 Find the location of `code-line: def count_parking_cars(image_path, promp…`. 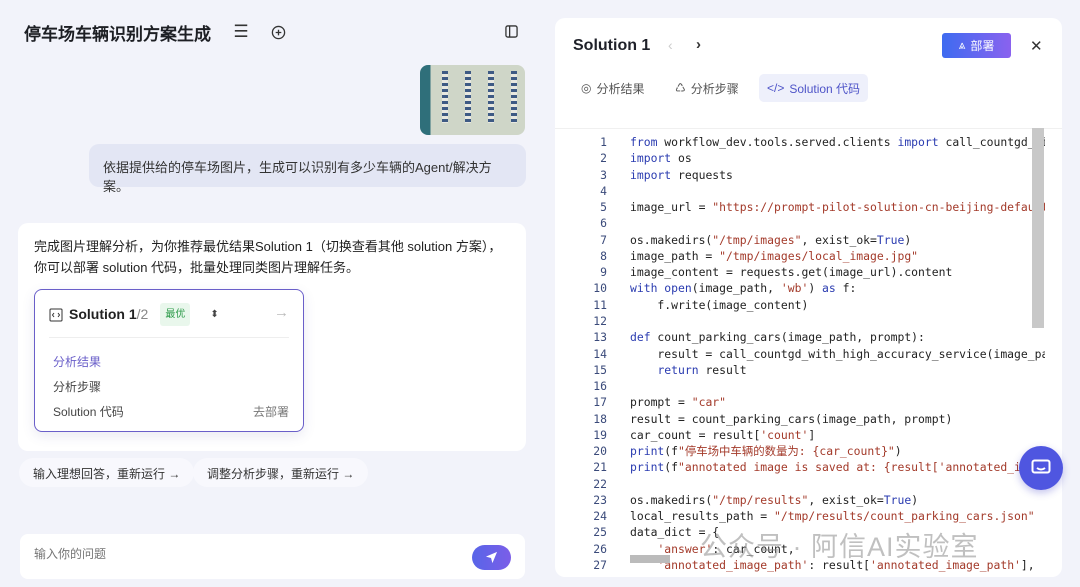

code-line: def count_parking_cars(image_path, promp… is located at coordinates (837, 337).